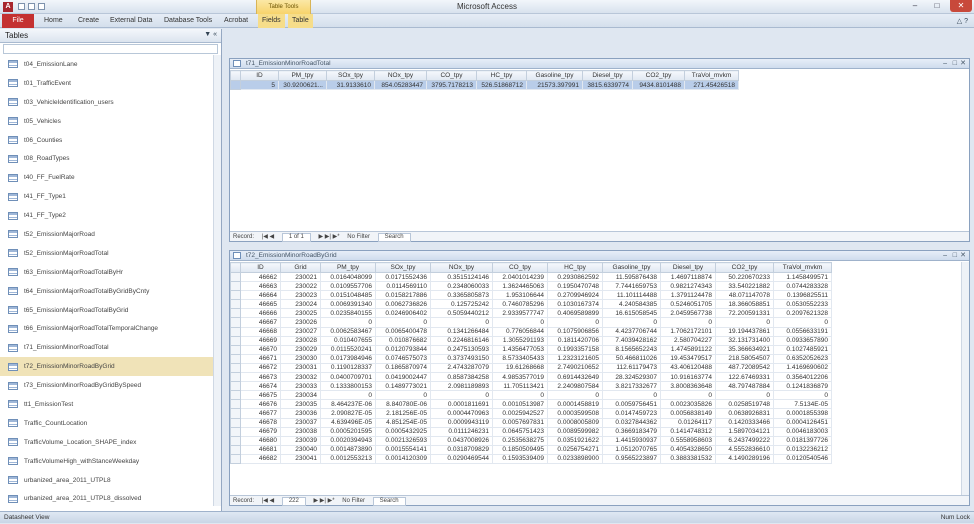 The image size is (974, 524). I want to click on table-cell: 1.3791124478, so click(688, 295).